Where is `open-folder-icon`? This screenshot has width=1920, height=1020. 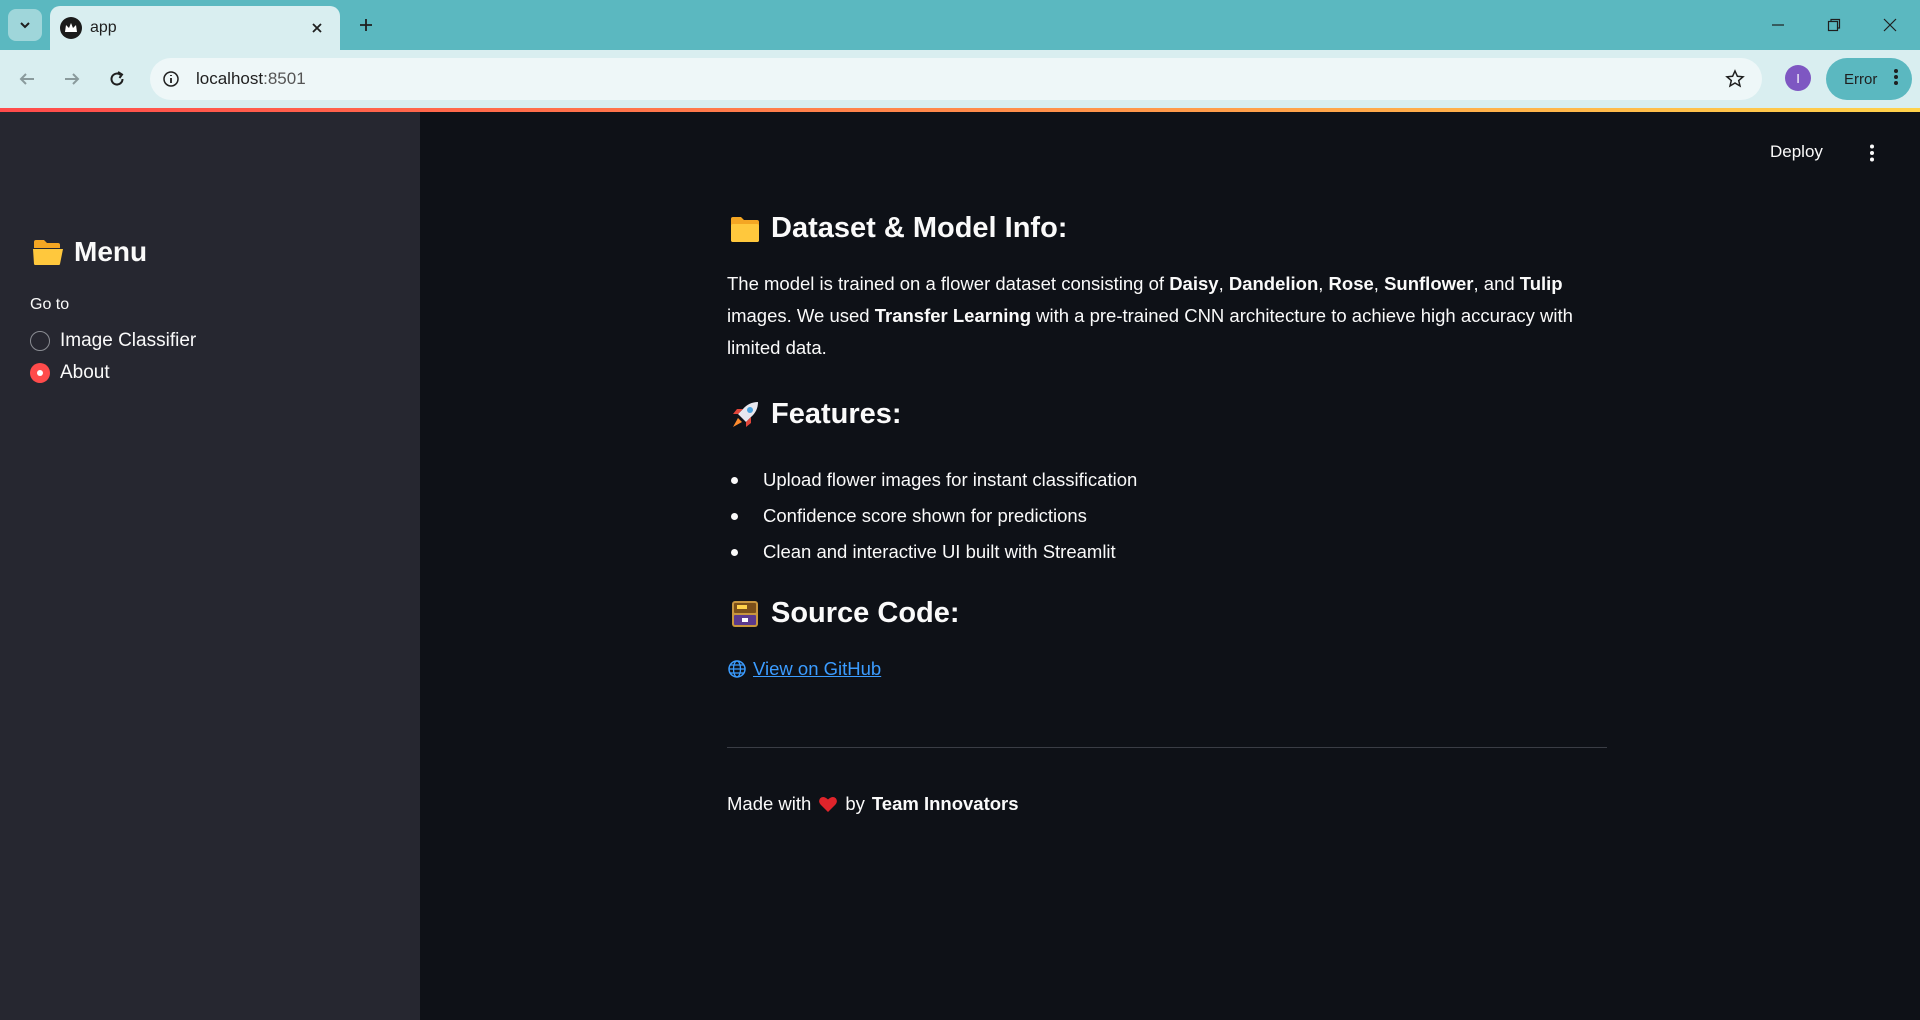
open-folder-icon is located at coordinates (48, 252).